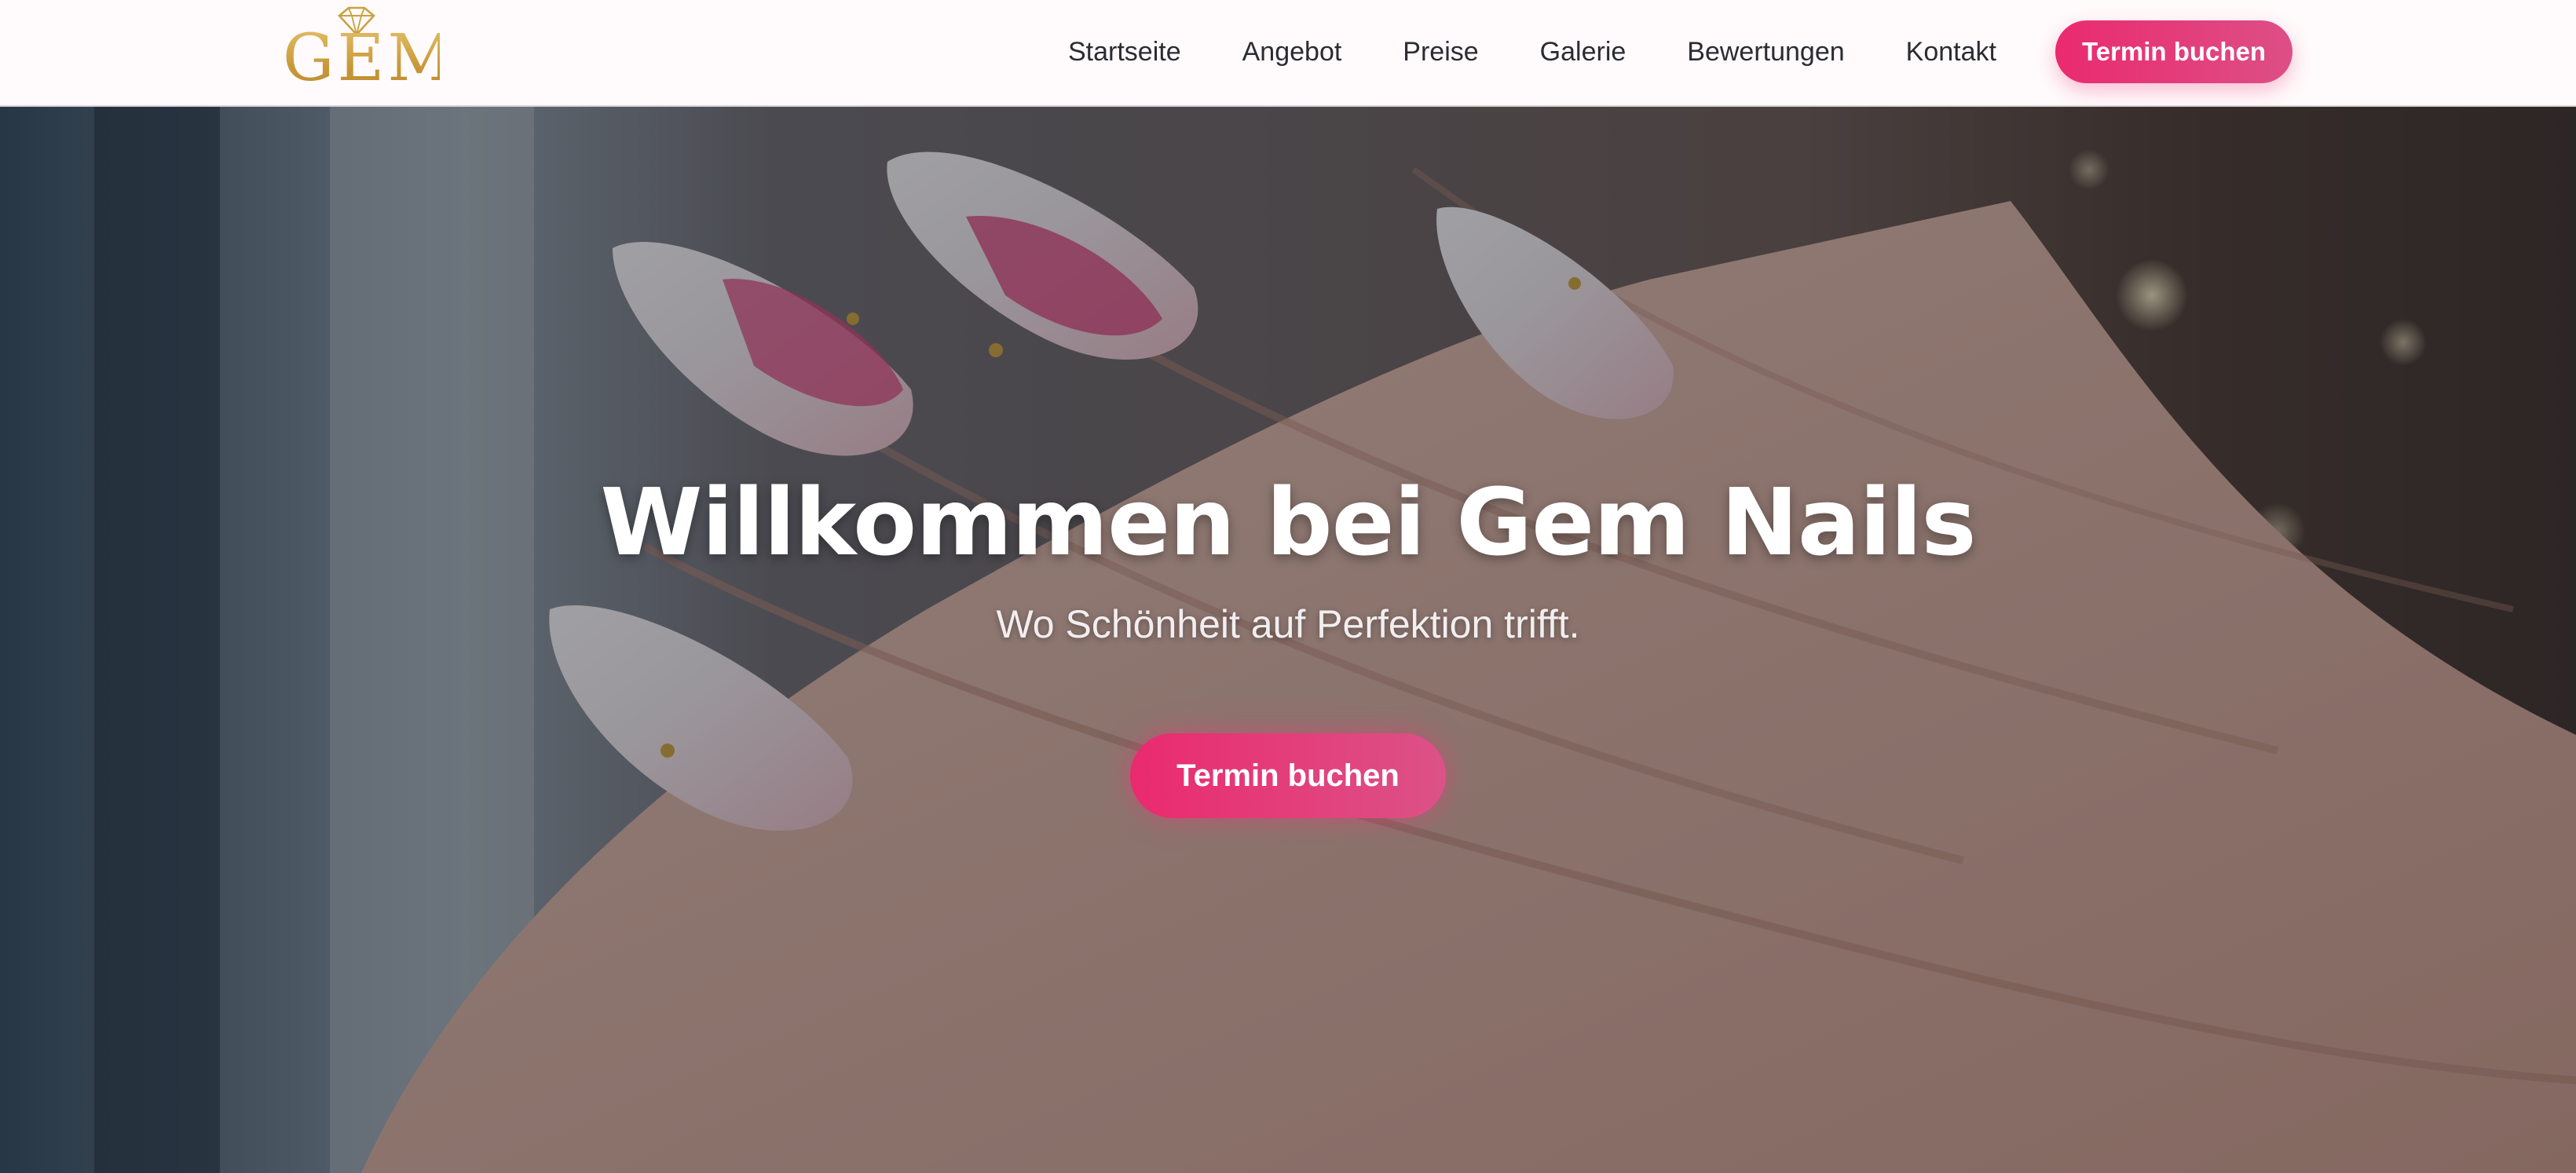 This screenshot has width=2576, height=1173. What do you see at coordinates (1292, 52) in the screenshot?
I see `nav-link-angebot: Angebot` at bounding box center [1292, 52].